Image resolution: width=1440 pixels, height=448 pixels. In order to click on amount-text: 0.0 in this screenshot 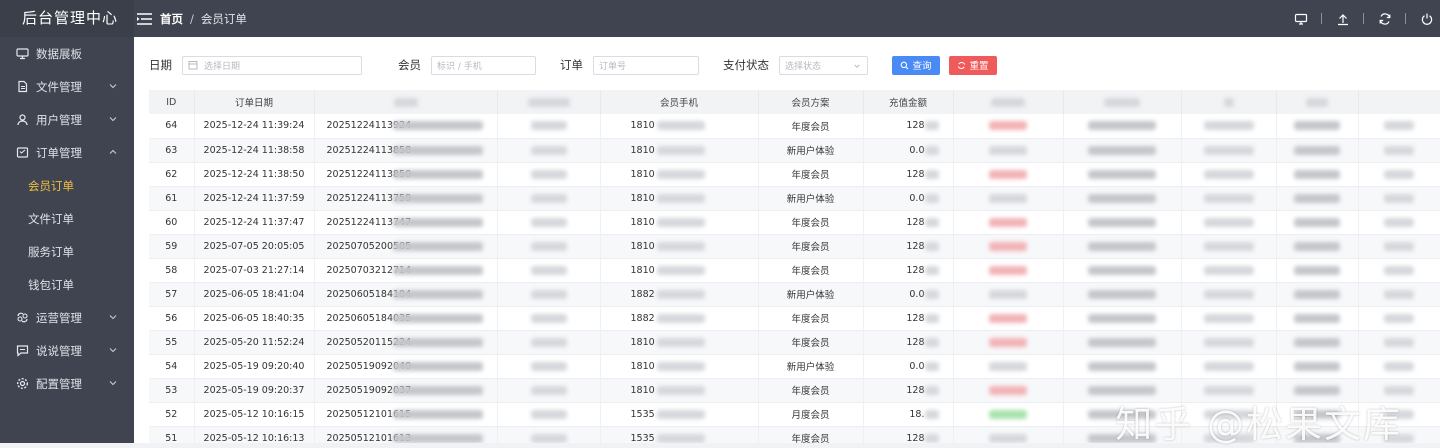, I will do `click(917, 294)`.